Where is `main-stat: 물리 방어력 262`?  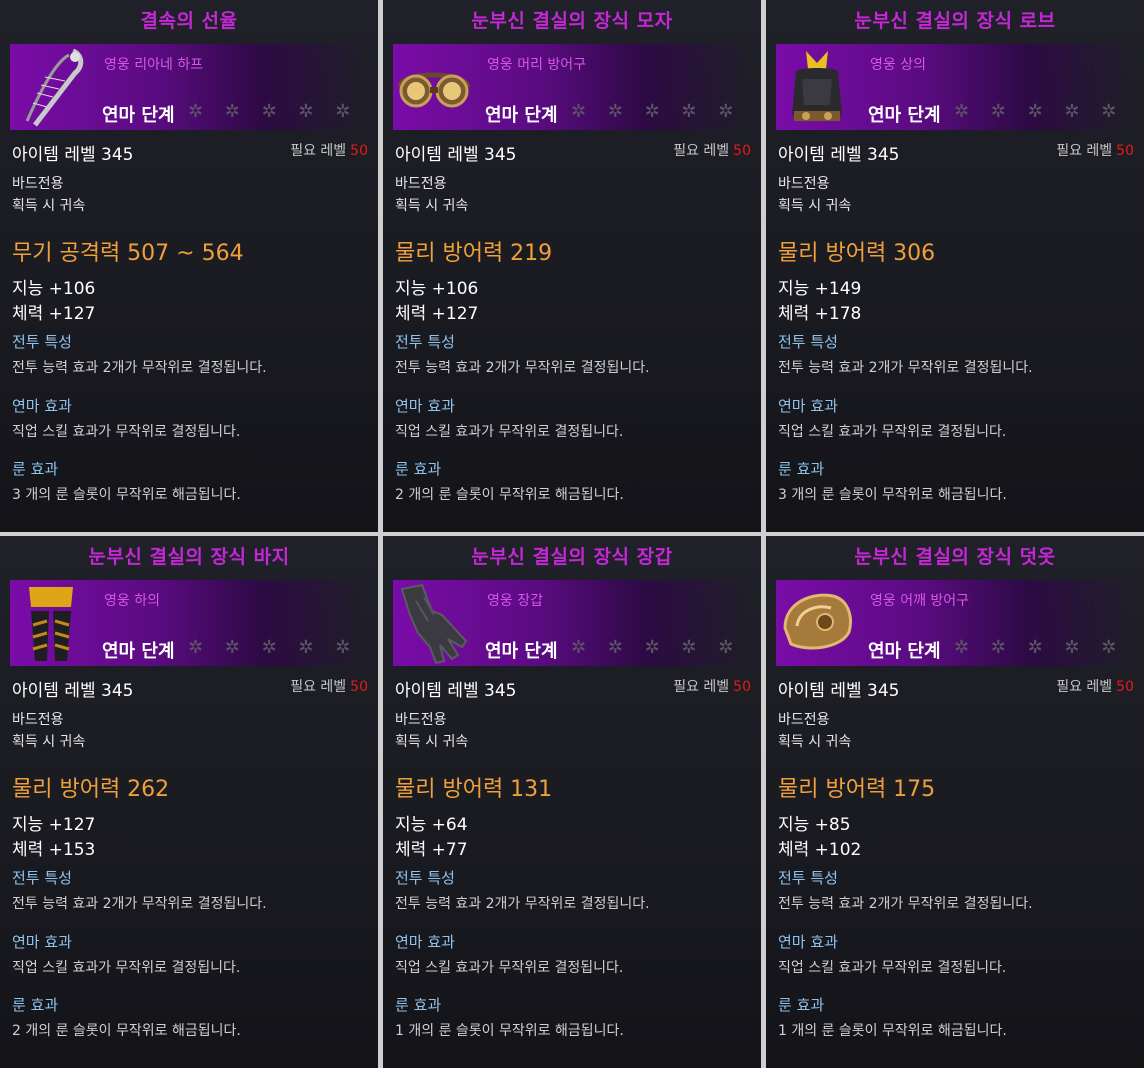 main-stat: 물리 방어력 262 is located at coordinates (91, 789).